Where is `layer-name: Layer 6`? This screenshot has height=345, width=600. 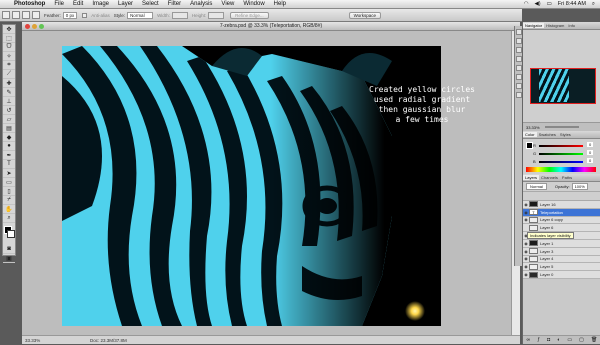 layer-name: Layer 6 is located at coordinates (547, 228).